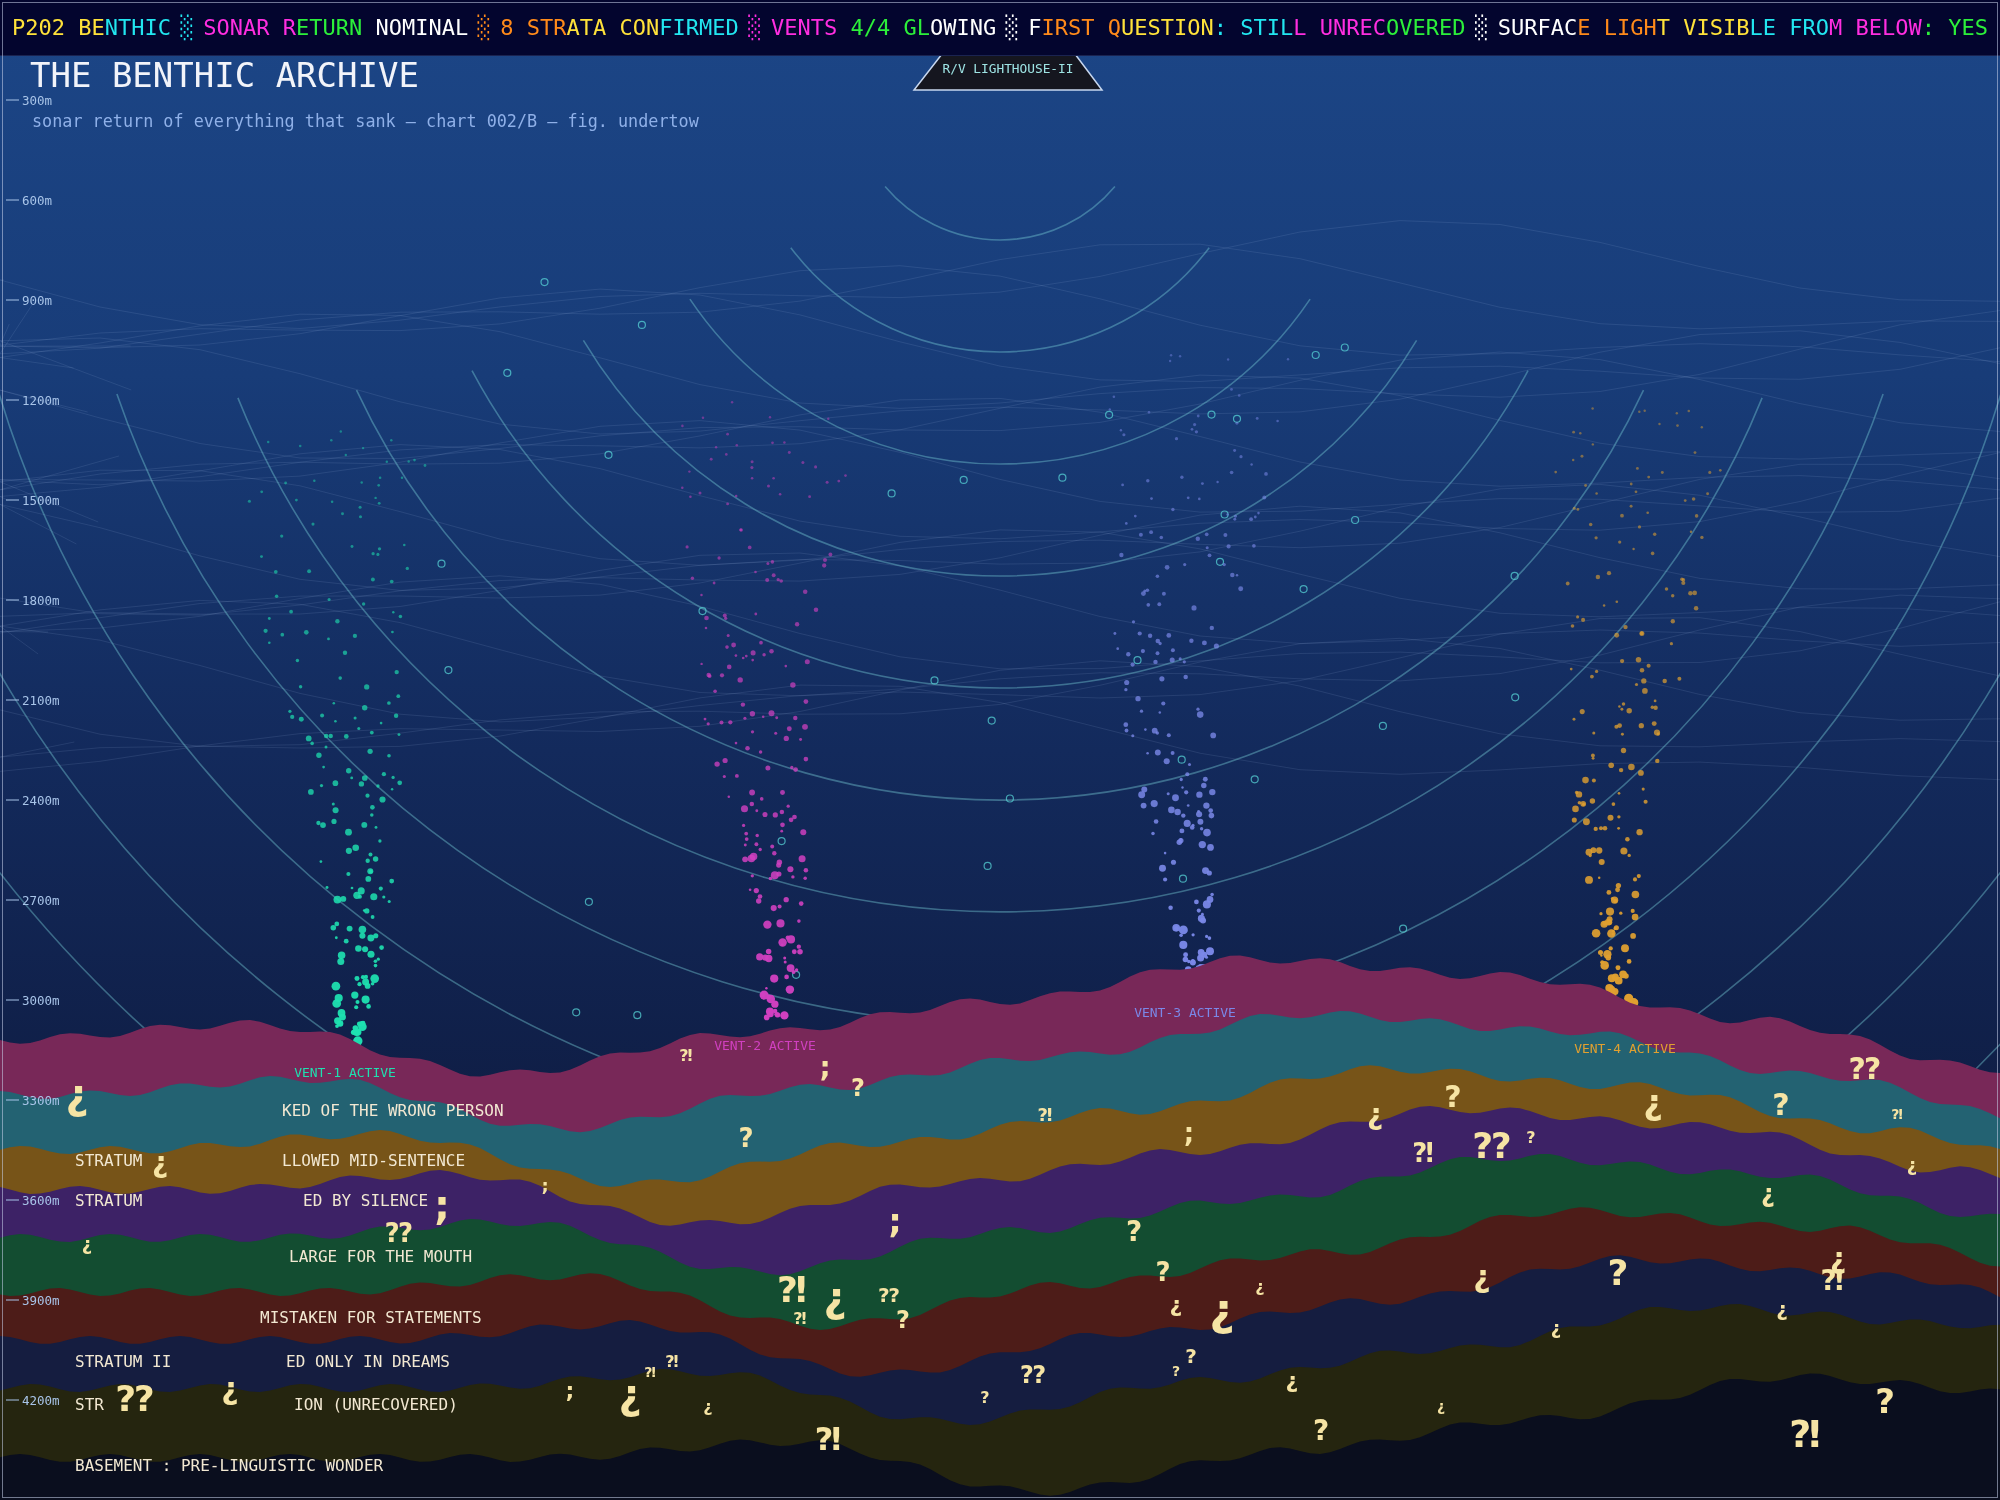 The width and height of the screenshot is (2000, 1500). What do you see at coordinates (1247, 27) in the screenshot?
I see `ticker-message: FIRST QUESTION: STILL UNRECOVERED` at bounding box center [1247, 27].